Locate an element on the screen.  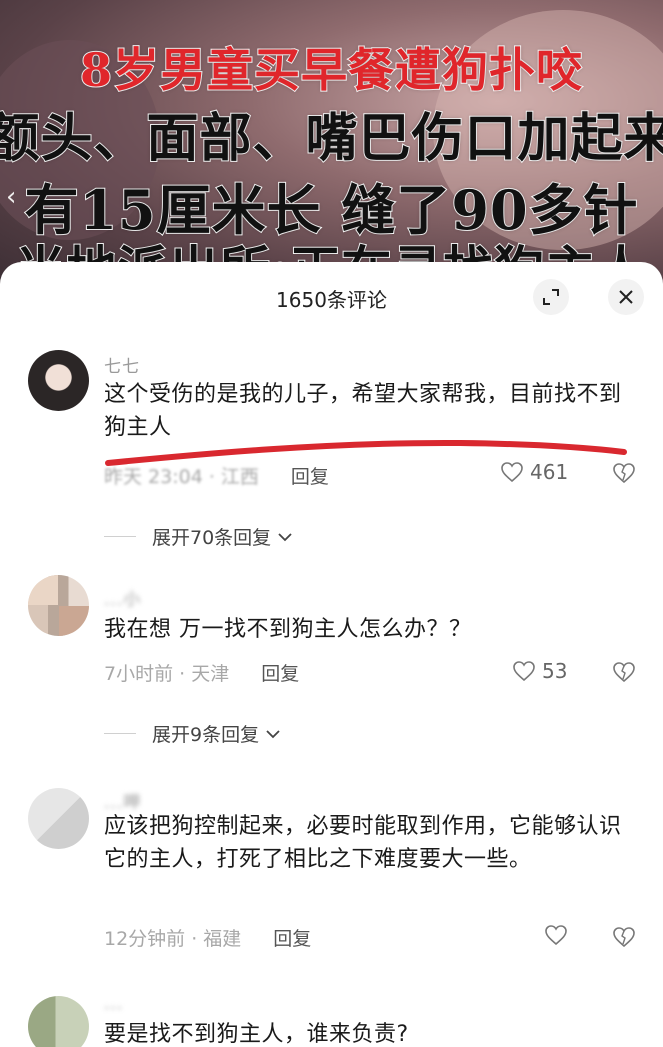
expand-icon is located at coordinates (551, 297).